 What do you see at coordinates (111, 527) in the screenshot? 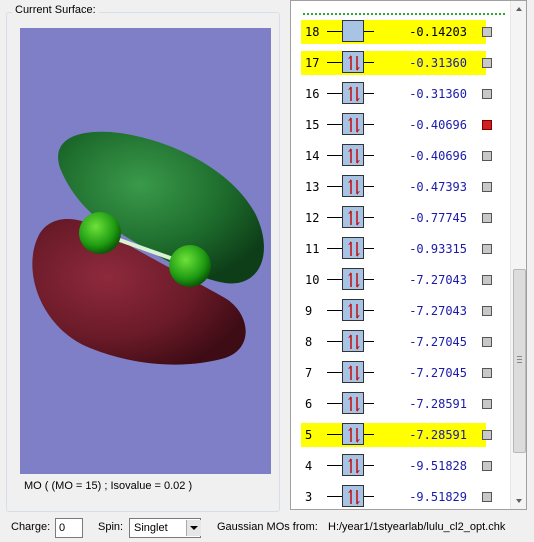
I see `spin-label: Spin:` at bounding box center [111, 527].